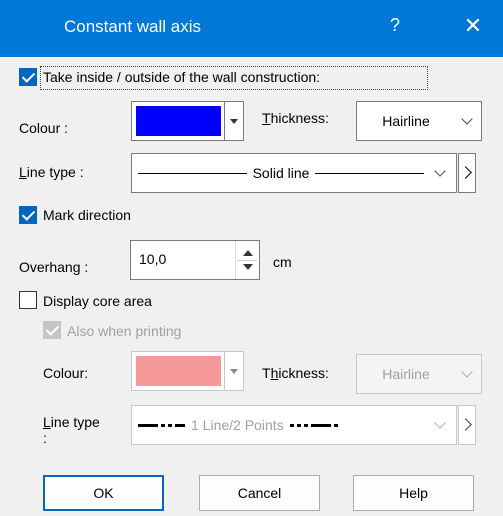  I want to click on mark-direction-checkbox, so click(28, 215).